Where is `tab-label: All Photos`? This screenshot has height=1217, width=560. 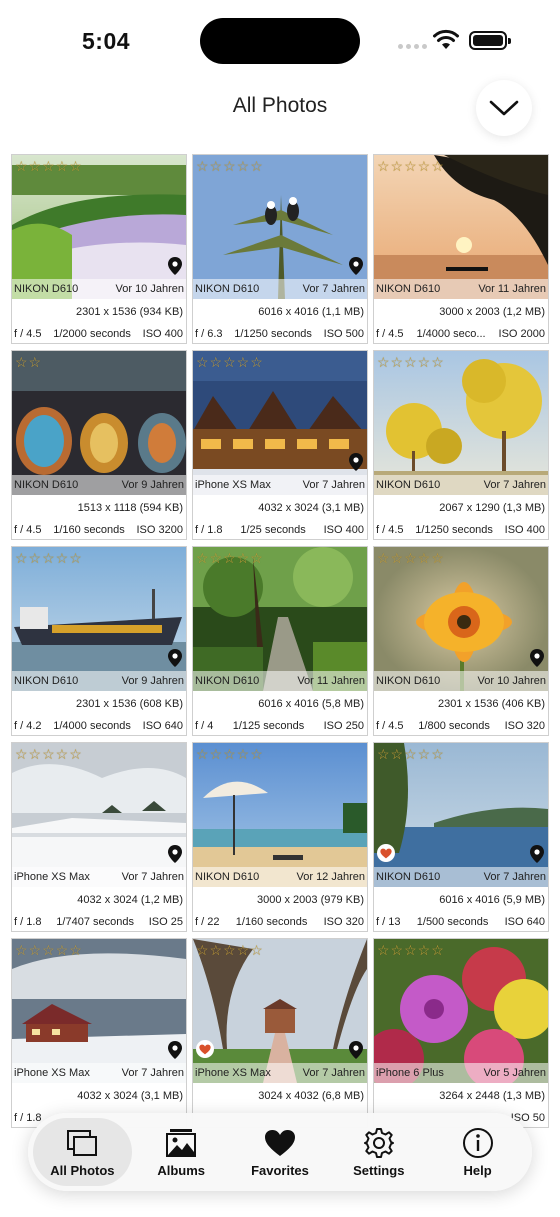 tab-label: All Photos is located at coordinates (82, 1170).